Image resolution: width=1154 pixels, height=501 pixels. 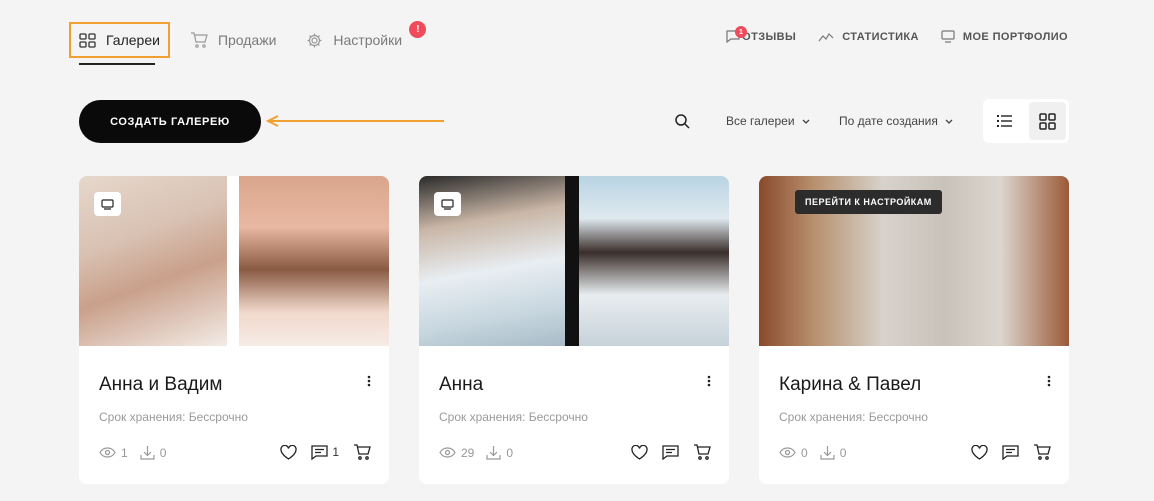 What do you see at coordinates (880, 36) in the screenshot?
I see `statistics-label: СТАТИСТИКА` at bounding box center [880, 36].